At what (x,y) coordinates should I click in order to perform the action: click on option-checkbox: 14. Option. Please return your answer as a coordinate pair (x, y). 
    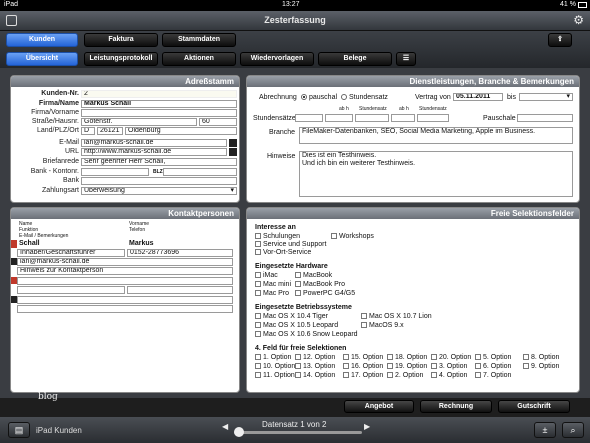
    Looking at the image, I should click on (315, 375).